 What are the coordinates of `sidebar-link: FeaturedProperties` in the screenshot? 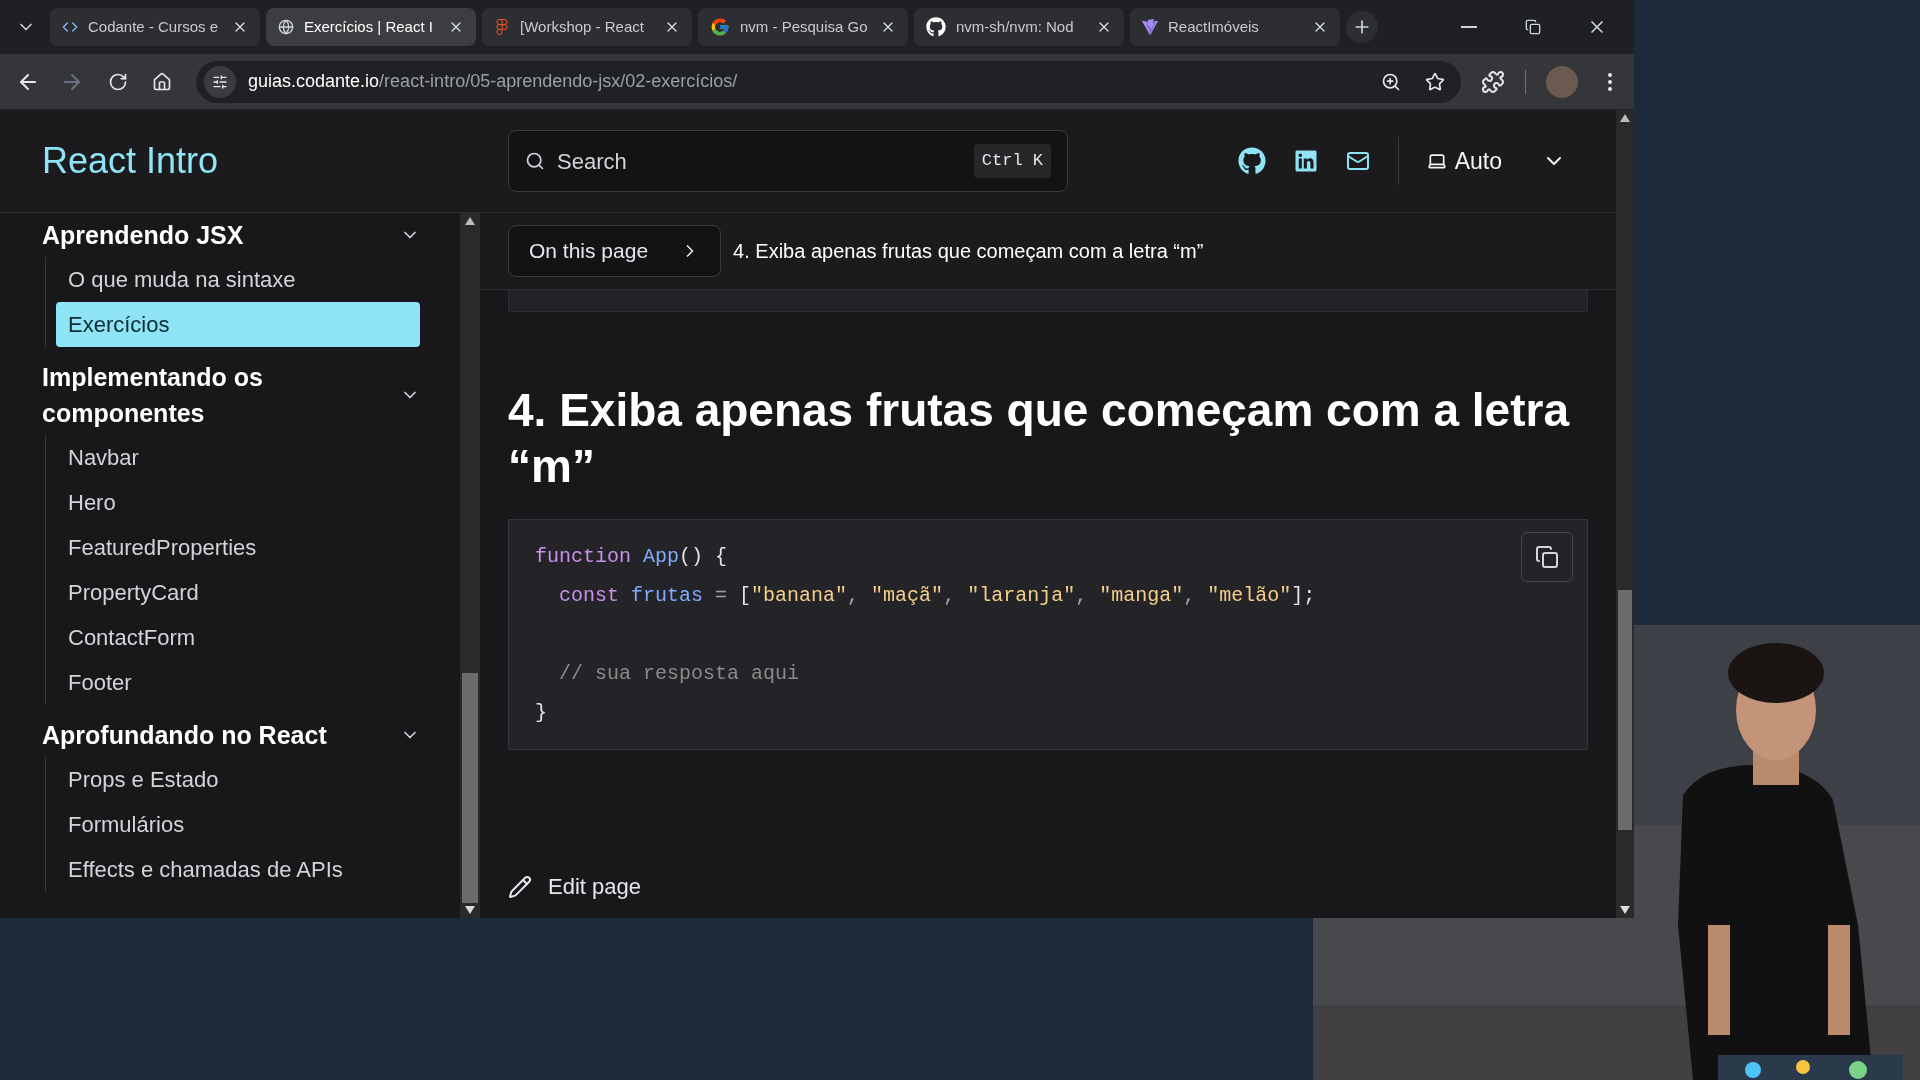 It's located at (238, 547).